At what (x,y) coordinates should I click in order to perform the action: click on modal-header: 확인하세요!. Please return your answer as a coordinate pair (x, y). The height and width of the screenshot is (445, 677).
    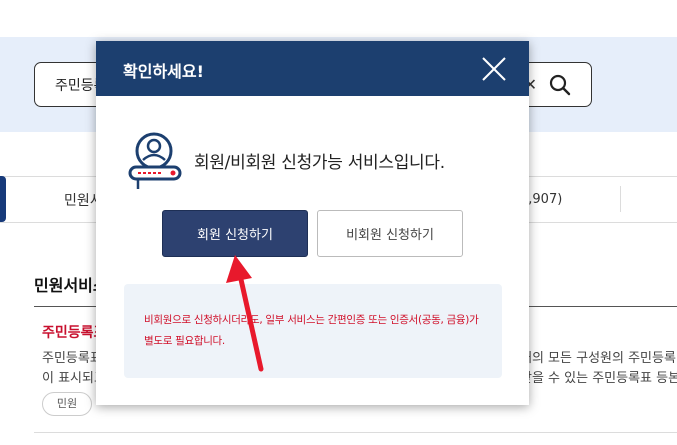
    Looking at the image, I should click on (312, 68).